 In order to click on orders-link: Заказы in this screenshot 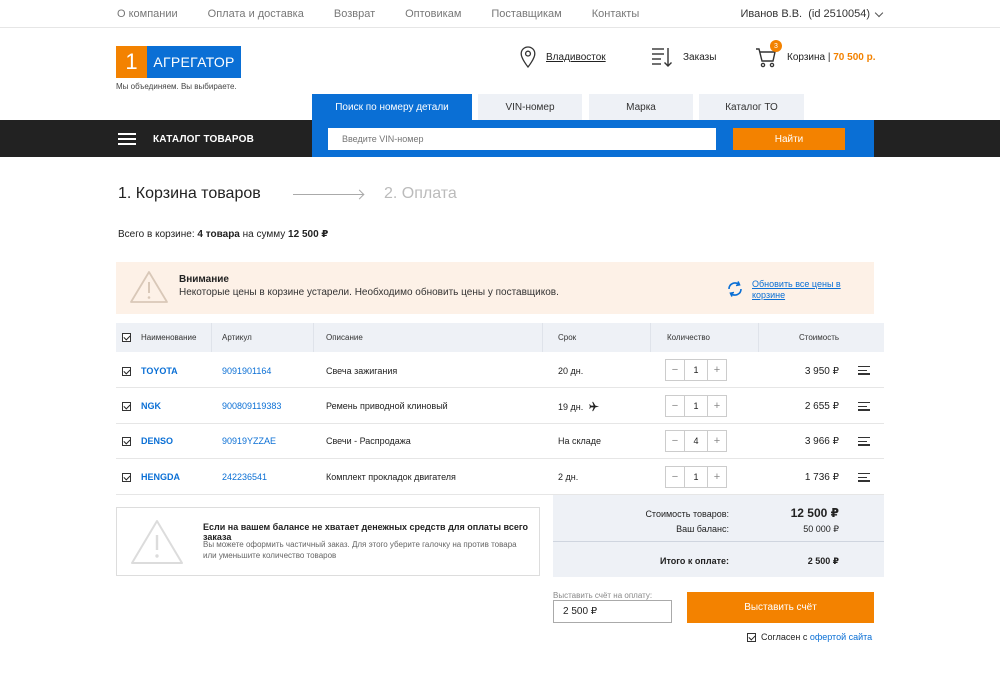, I will do `click(683, 57)`.